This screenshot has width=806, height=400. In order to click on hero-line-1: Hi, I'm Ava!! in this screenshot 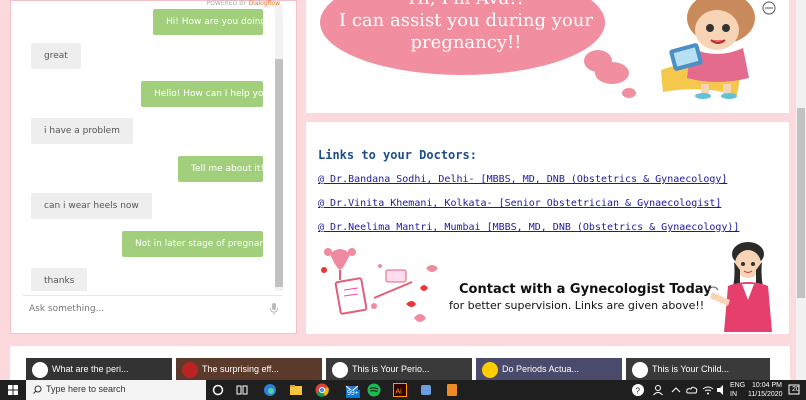, I will do `click(466, 5)`.